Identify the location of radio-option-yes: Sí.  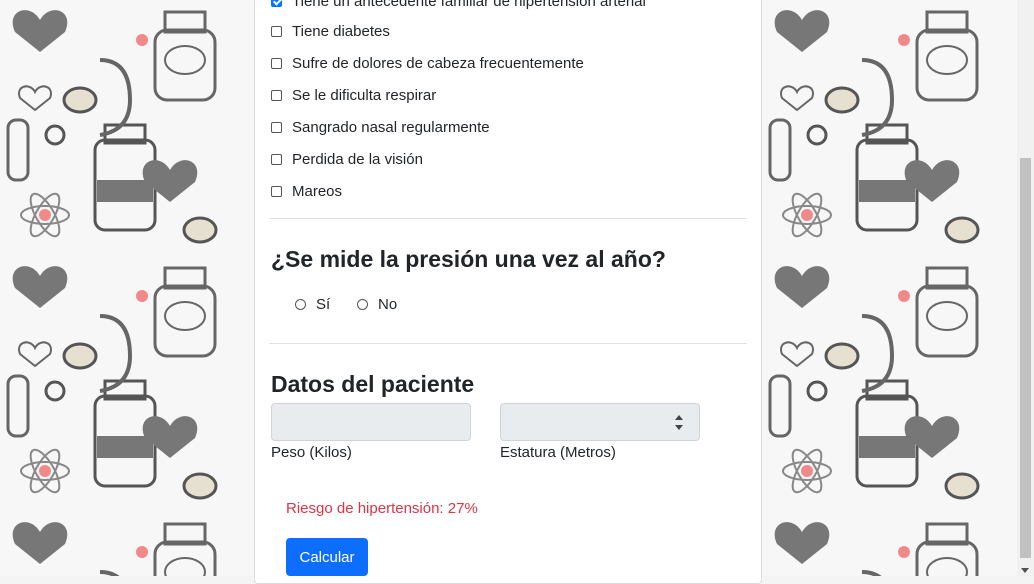
(312, 304).